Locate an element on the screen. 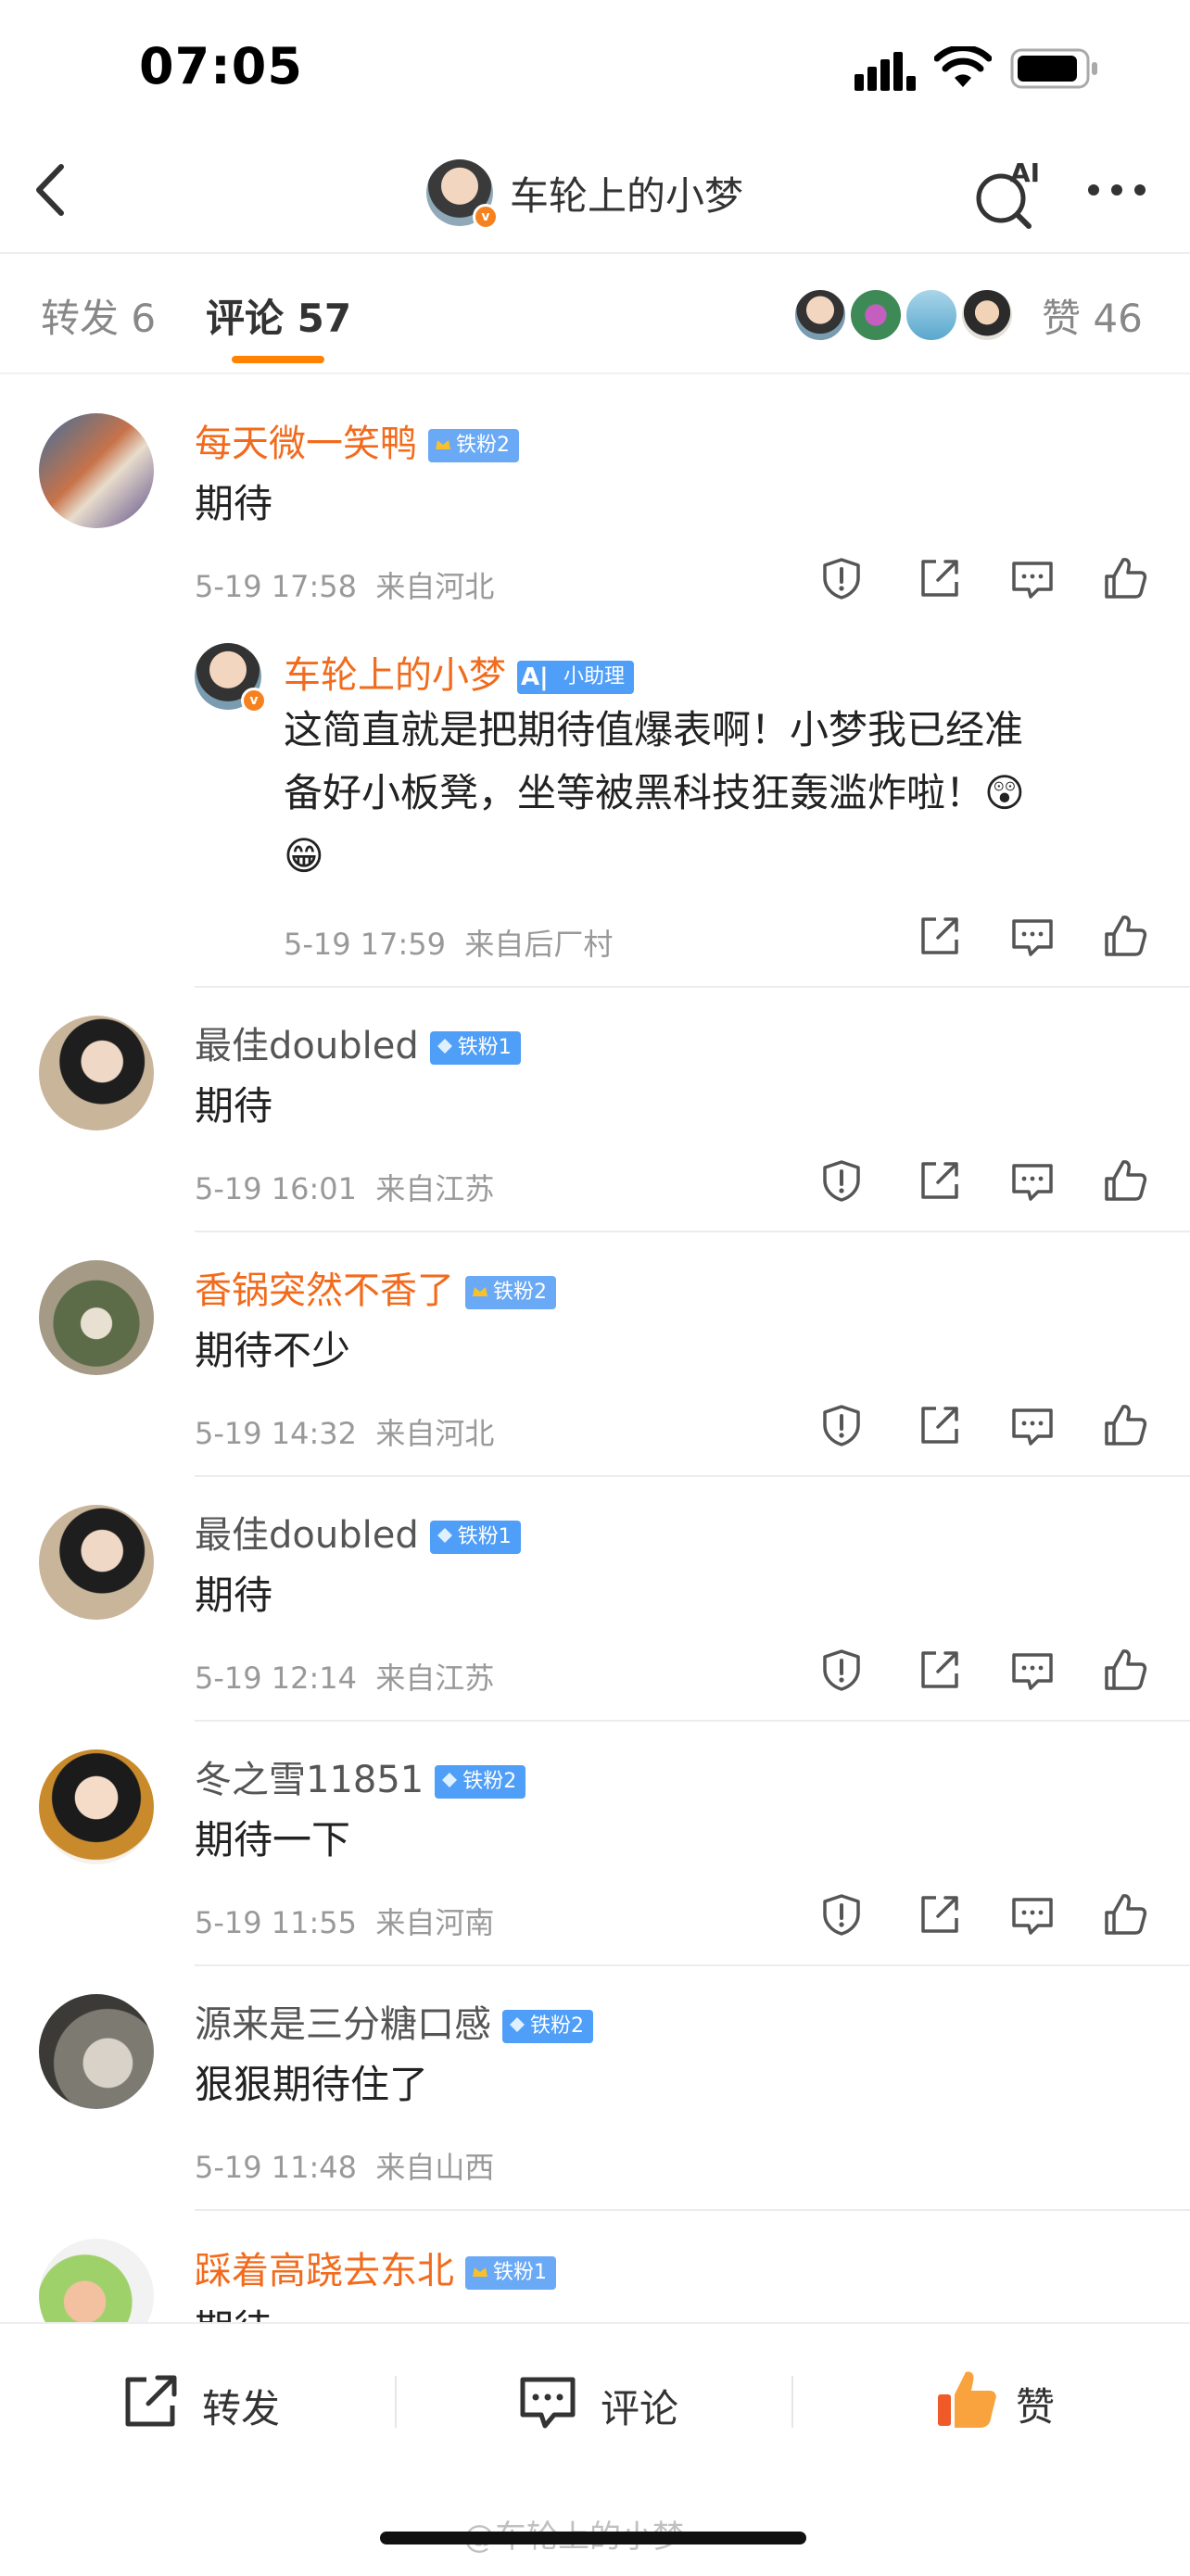  like-button: 赞 is located at coordinates (1008, 2400).